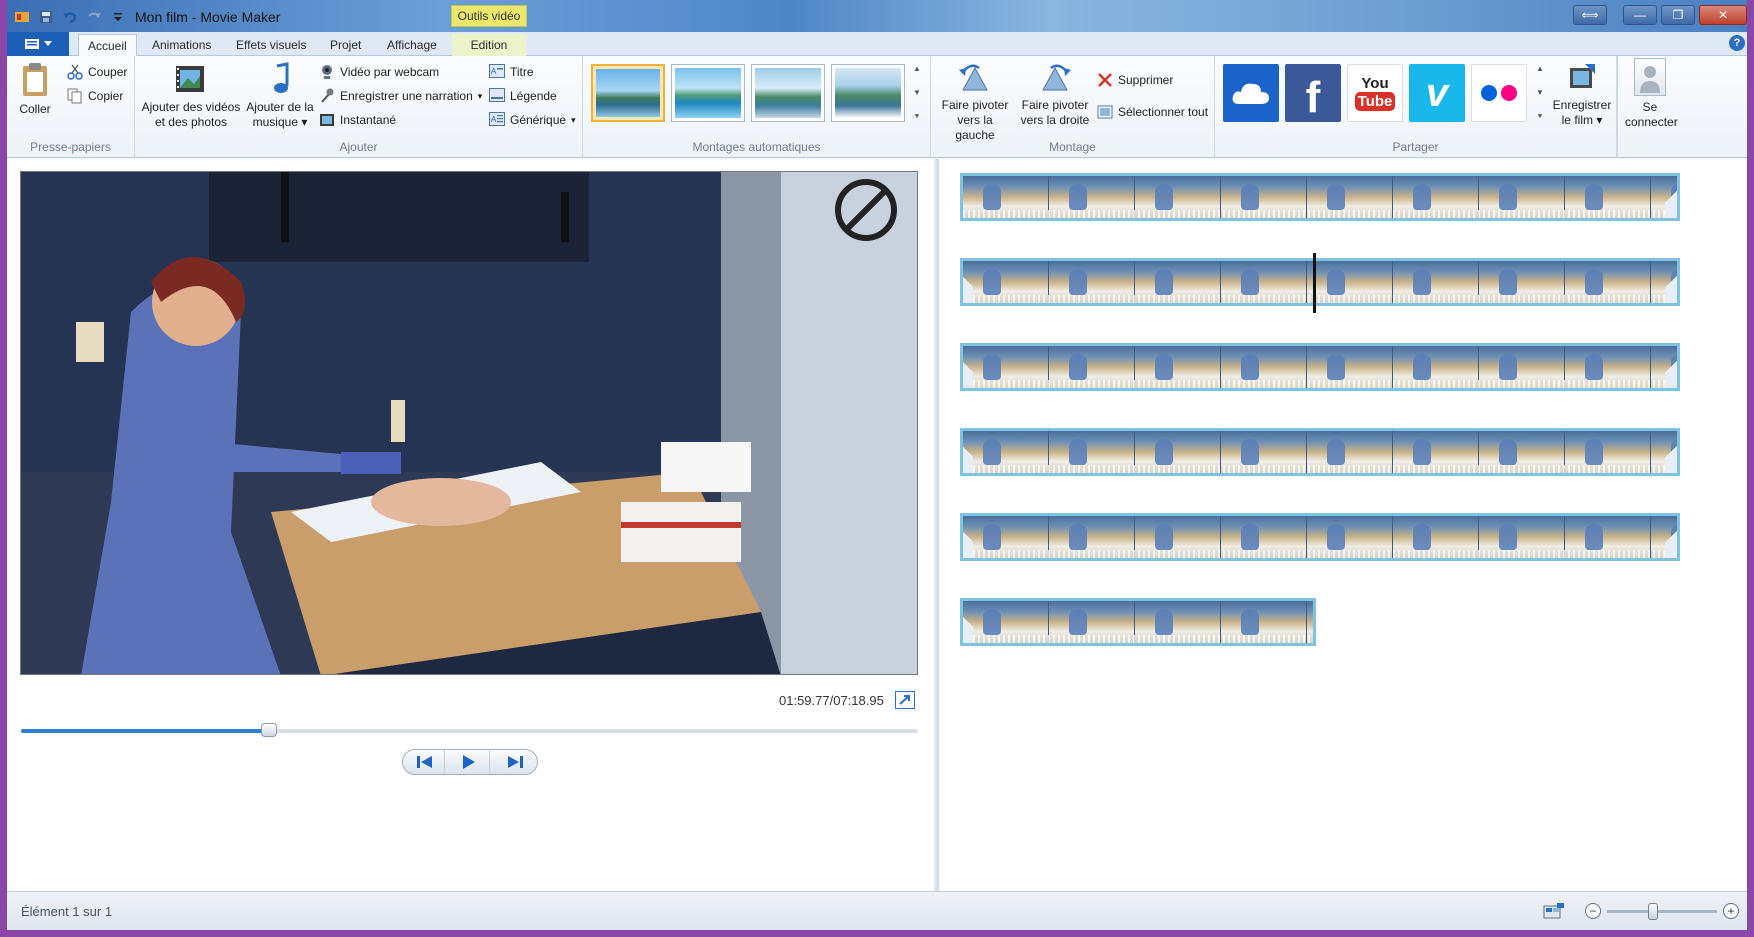 The width and height of the screenshot is (1754, 937). Describe the element at coordinates (400, 96) in the screenshot. I see `record-narration-button: Enregistrer une narration ▾` at that location.